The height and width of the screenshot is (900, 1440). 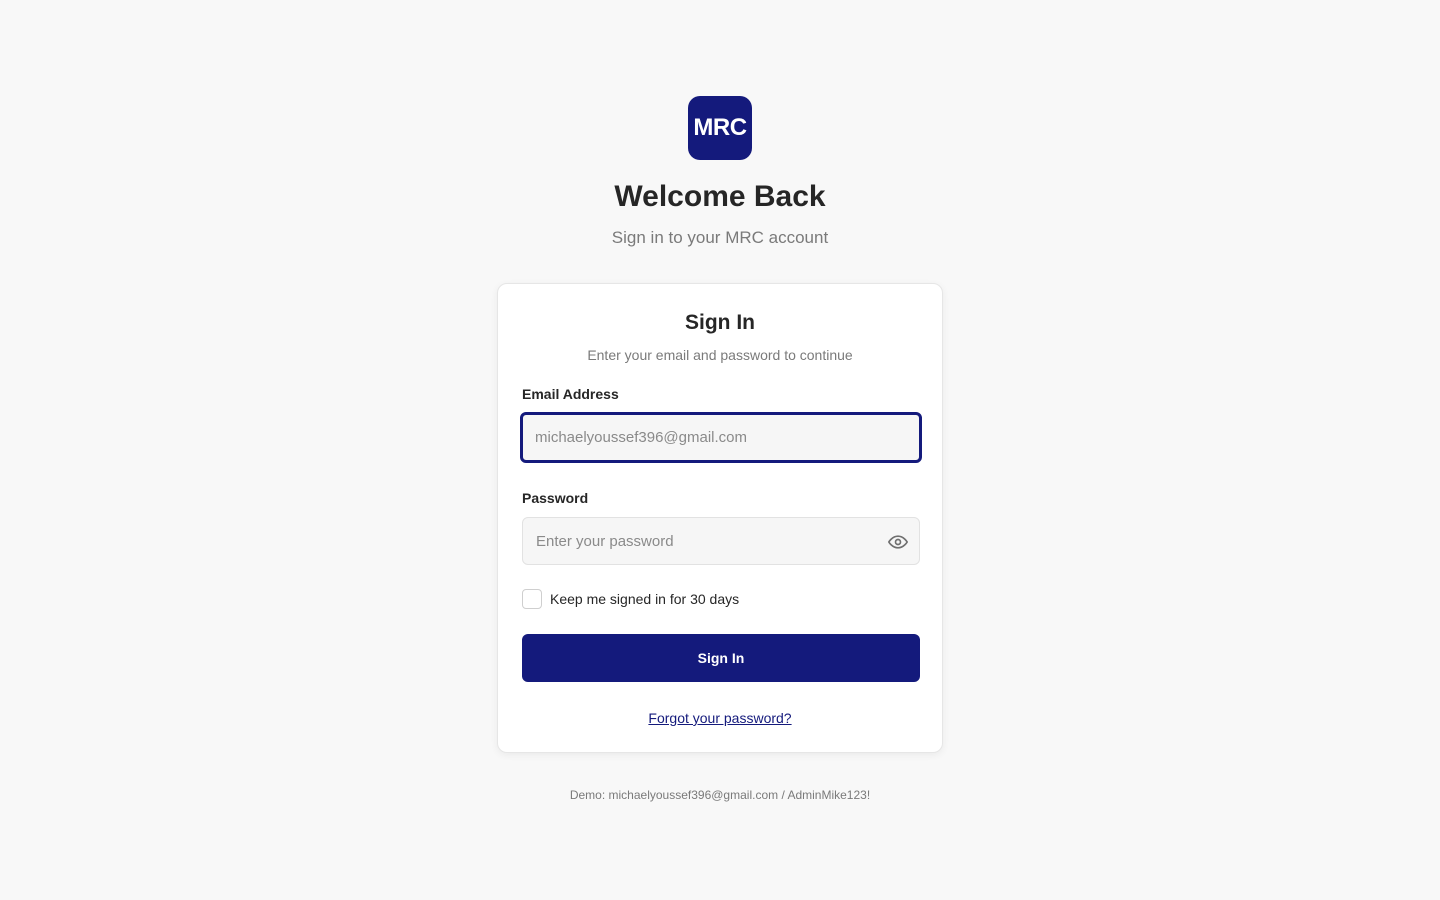 I want to click on brand-logo: MRC, so click(x=720, y=128).